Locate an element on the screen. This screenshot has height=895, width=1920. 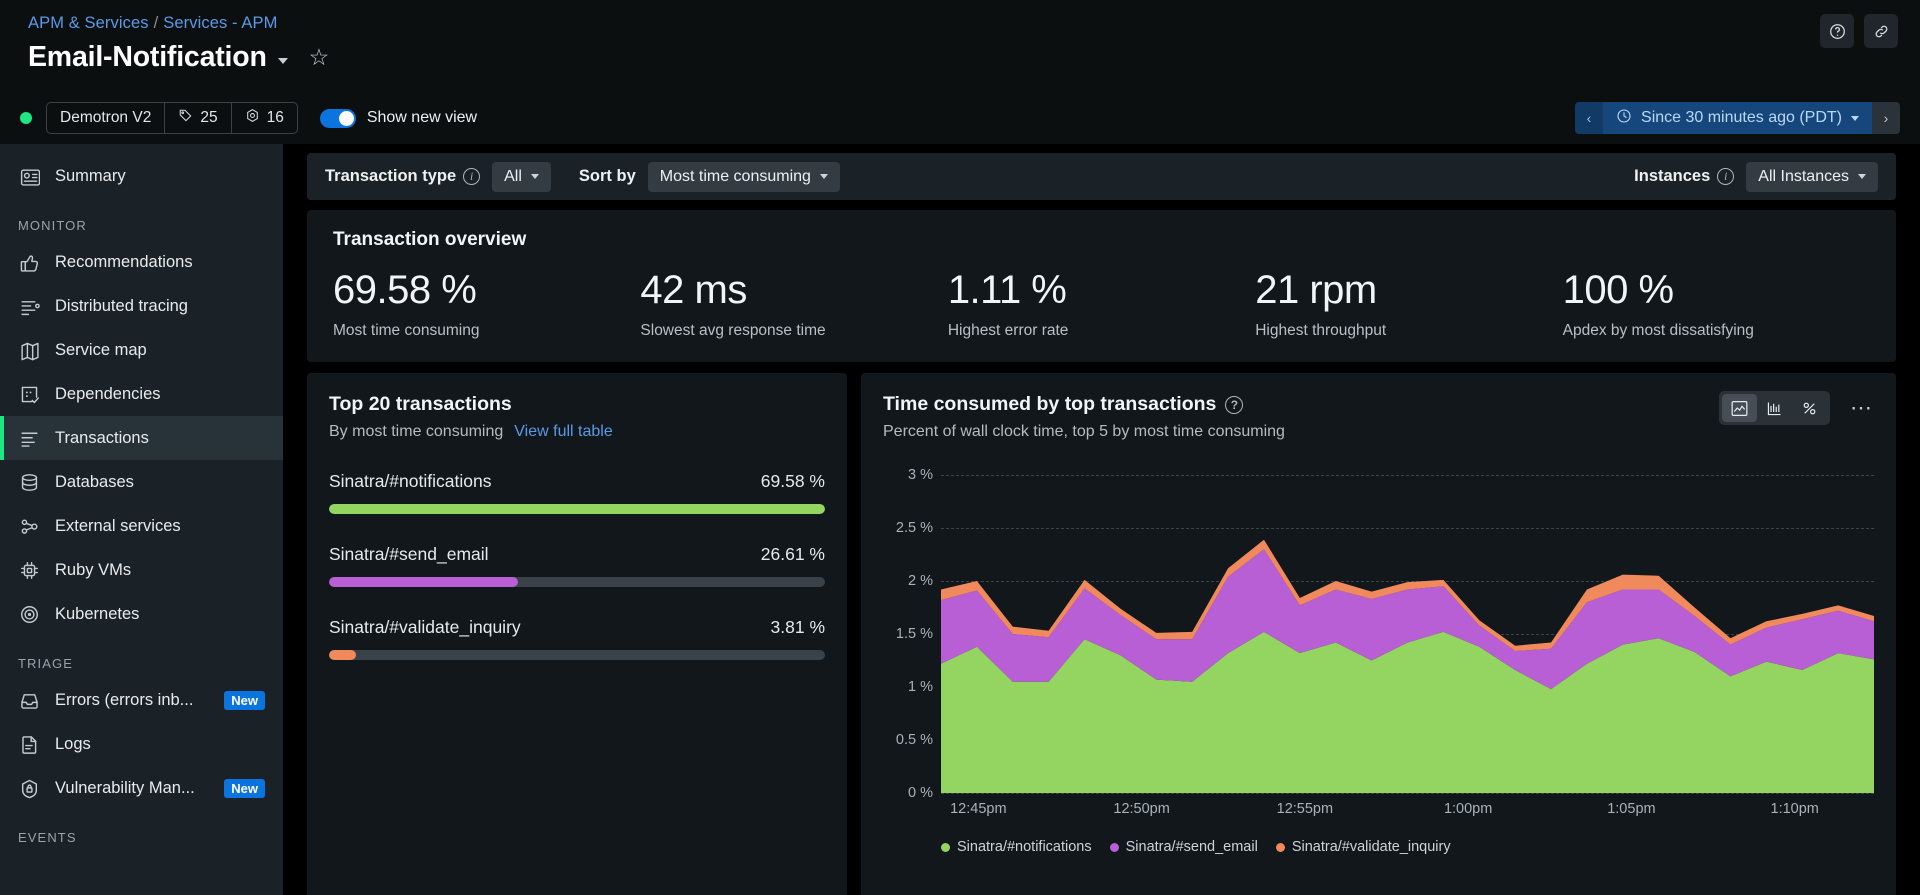
metric-tile: 100 % Apdex by most dissatisfying is located at coordinates (1716, 304).